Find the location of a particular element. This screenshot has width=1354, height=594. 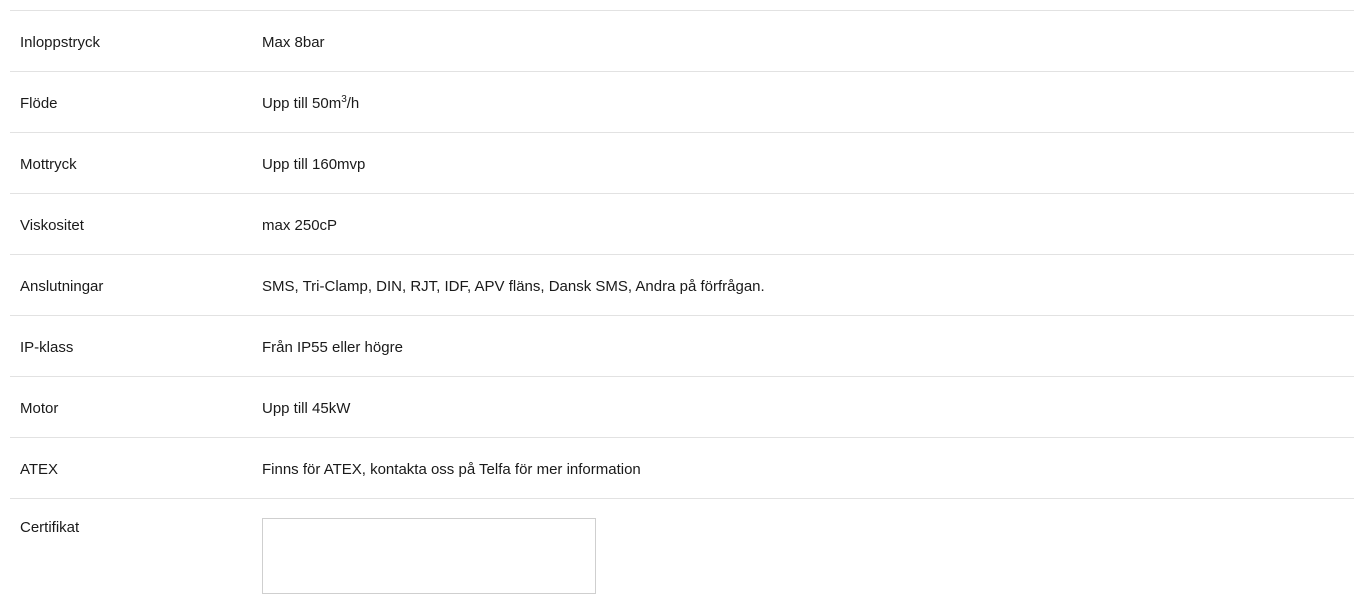

spec-row-flode: Flöde Upp till 50m3/h is located at coordinates (682, 102).